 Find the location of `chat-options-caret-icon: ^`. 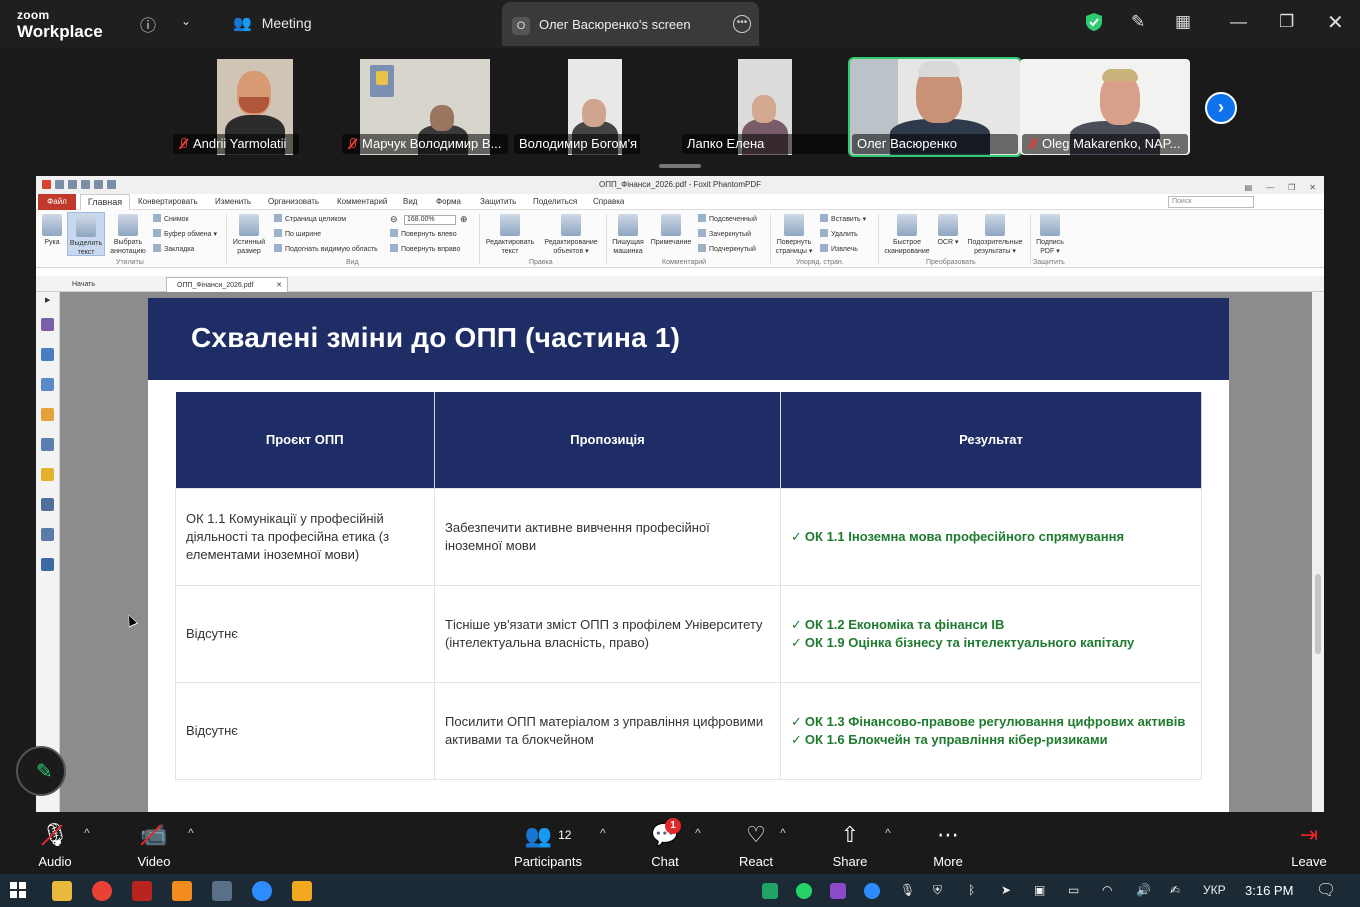

chat-options-caret-icon: ^ is located at coordinates (698, 833).